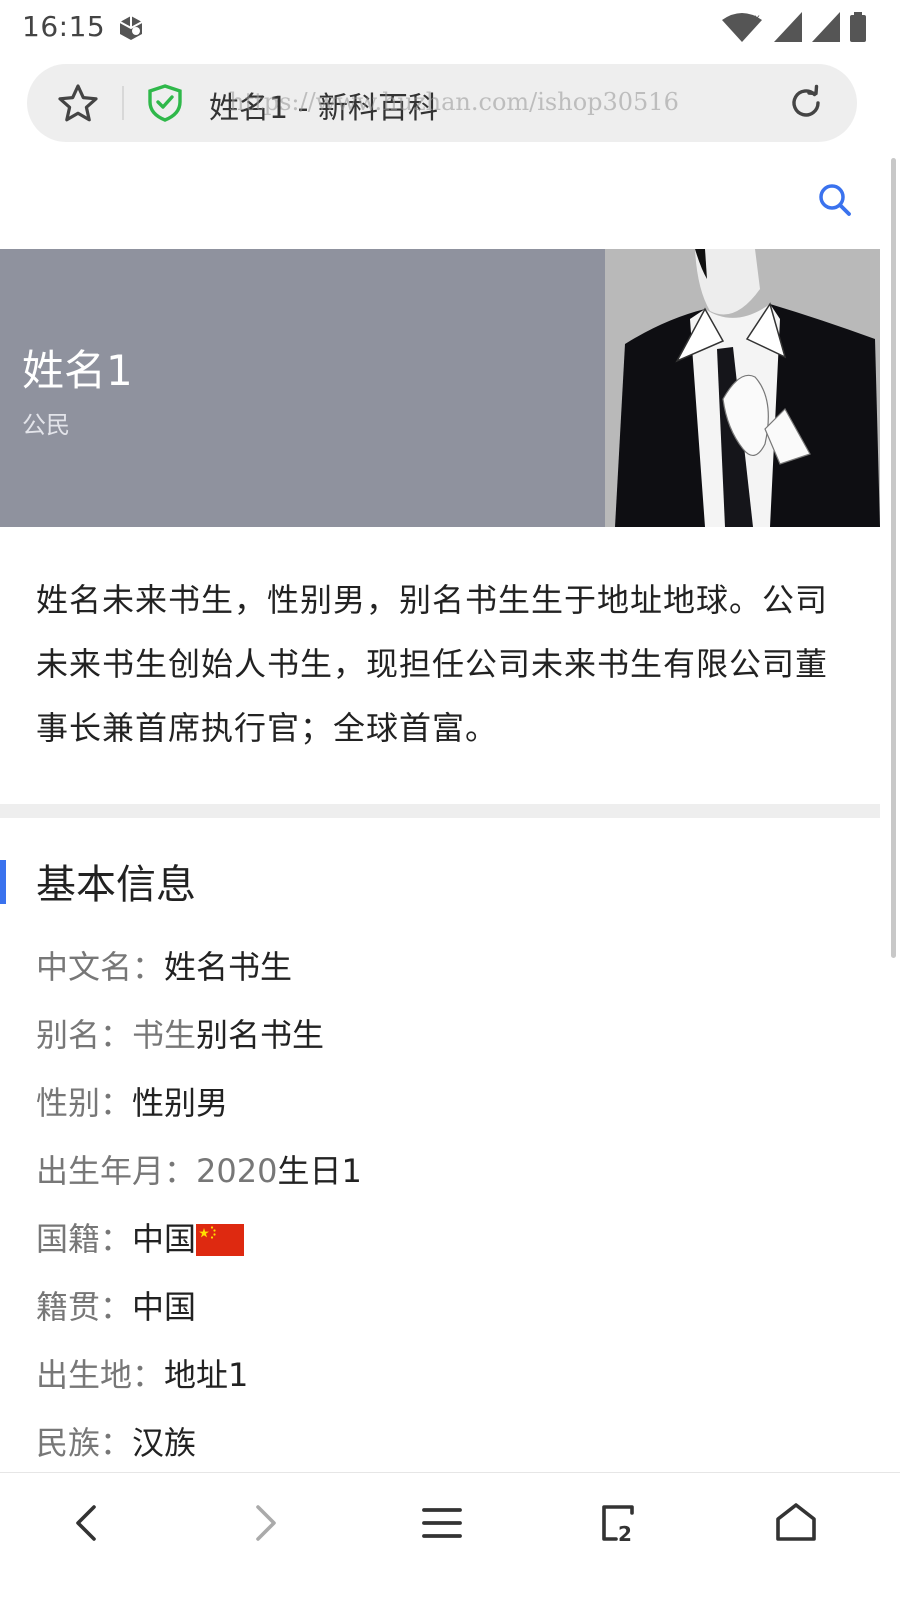  I want to click on reload-icon, so click(806, 103).